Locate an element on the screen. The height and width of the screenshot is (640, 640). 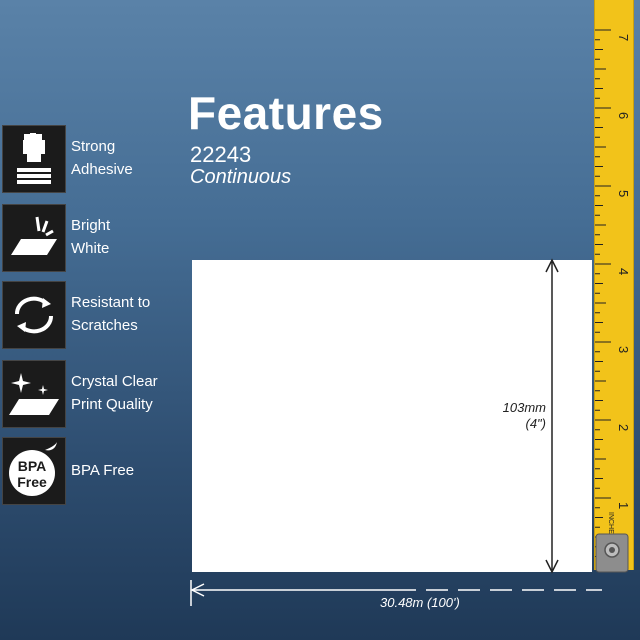
feature-resistant-scratches: Resistant to Scratches is located at coordinates (90, 315).